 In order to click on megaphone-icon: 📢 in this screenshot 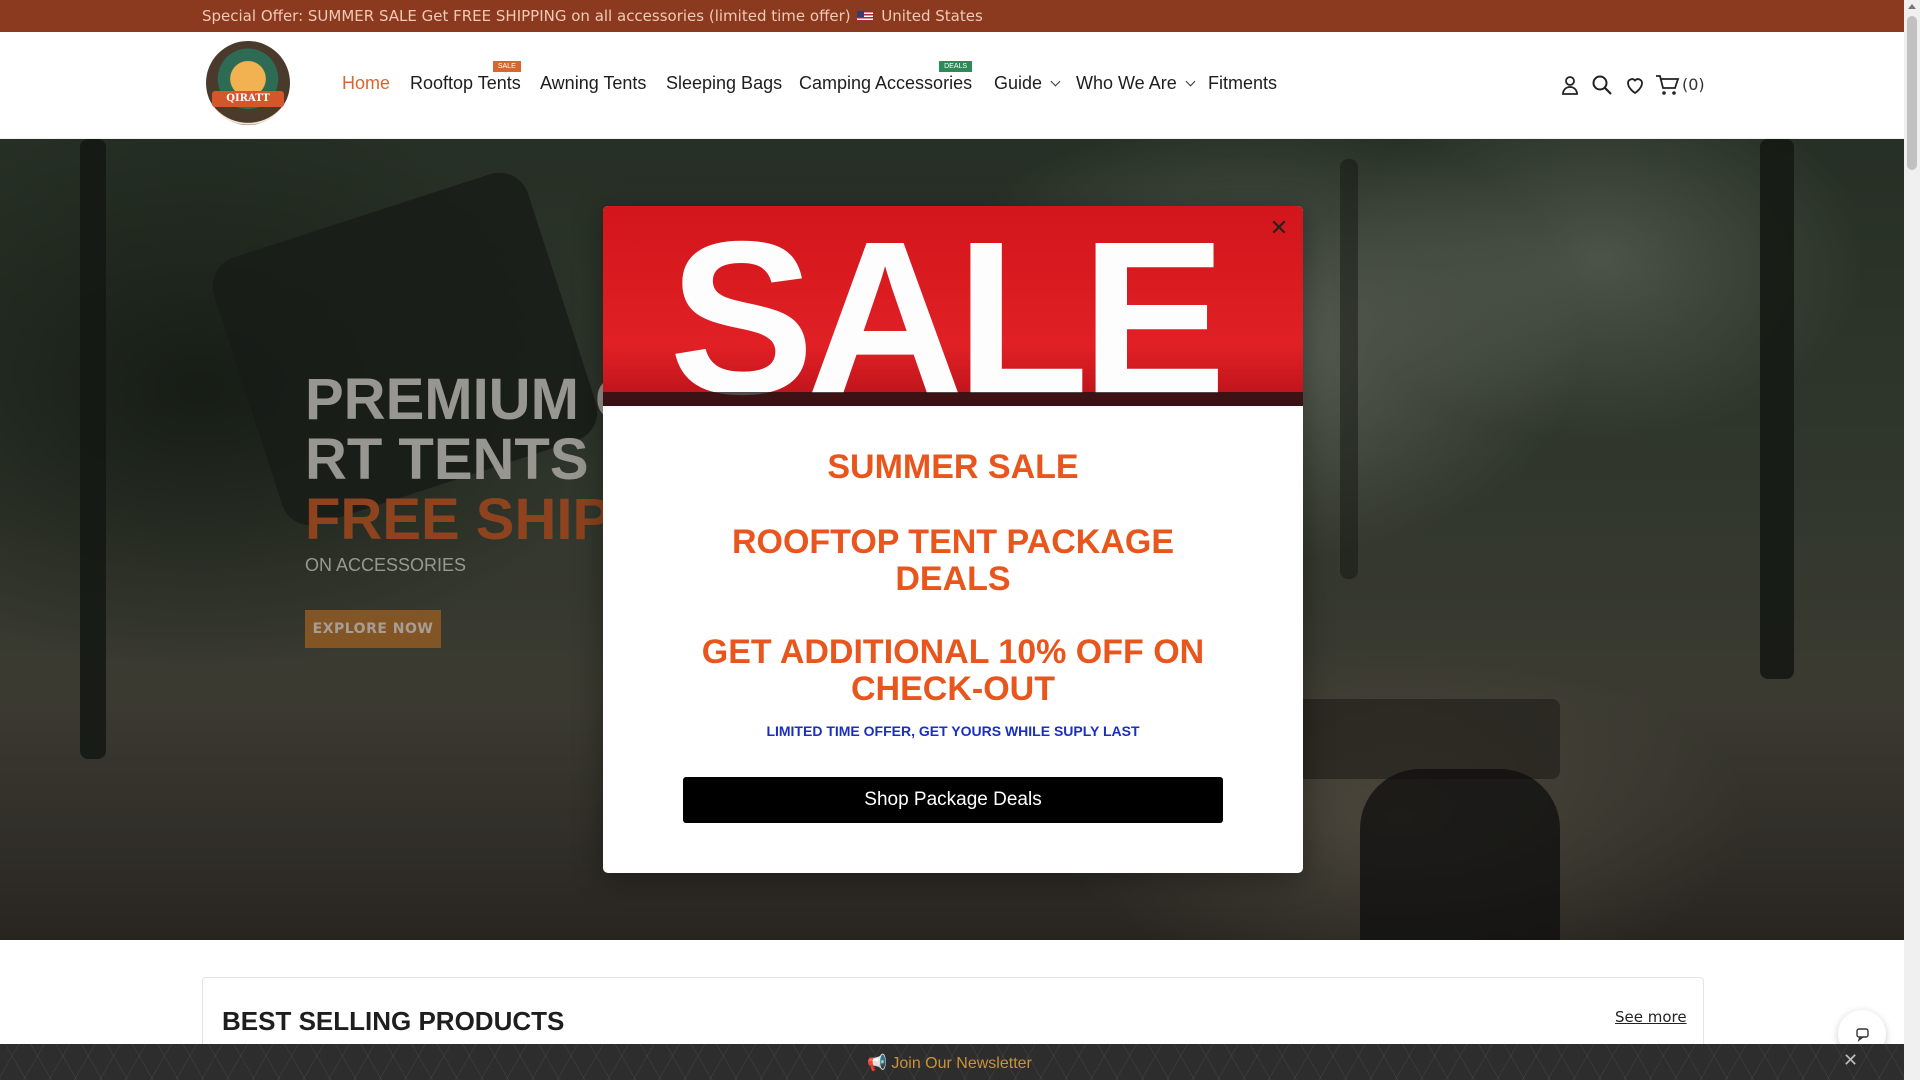, I will do `click(877, 1063)`.